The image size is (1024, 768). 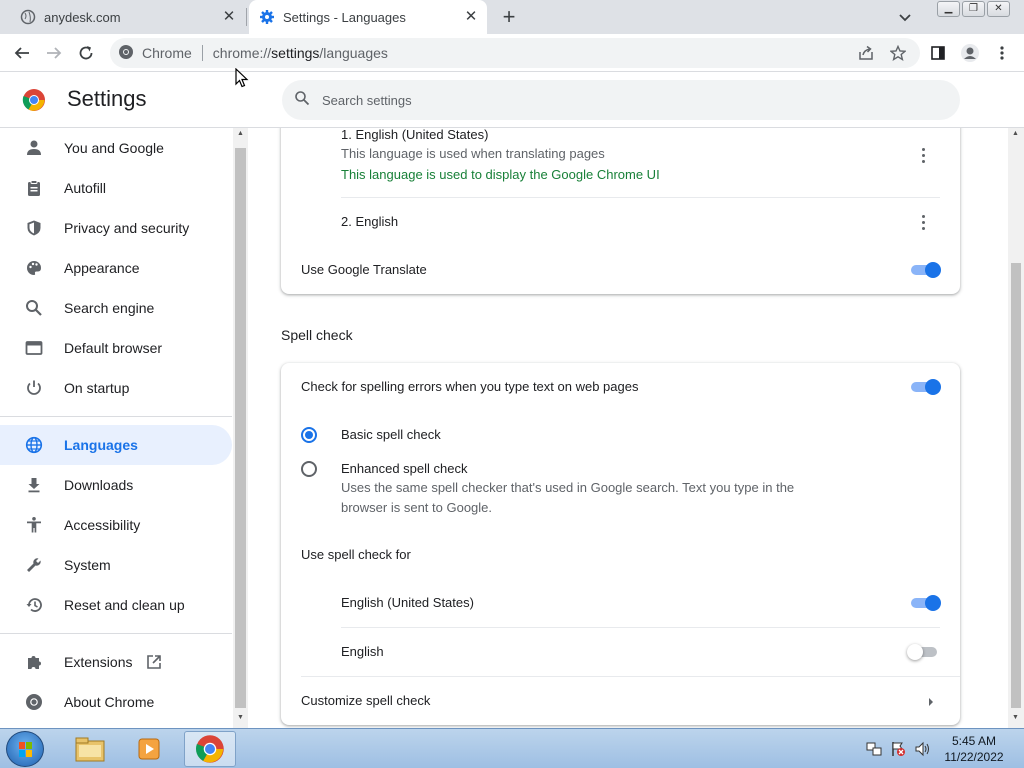 I want to click on sidebar-item-appearance: Appearance, so click(x=116, y=268).